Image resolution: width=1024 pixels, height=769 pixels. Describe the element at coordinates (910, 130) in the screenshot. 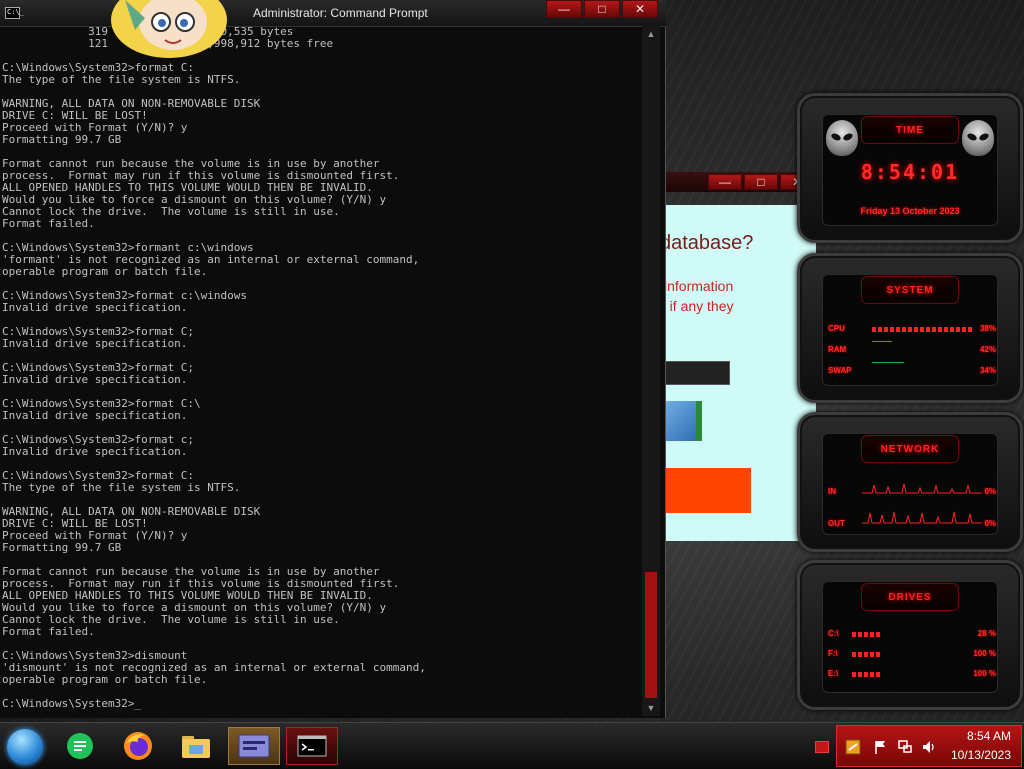

I see `time-gadget-header: TIME` at that location.